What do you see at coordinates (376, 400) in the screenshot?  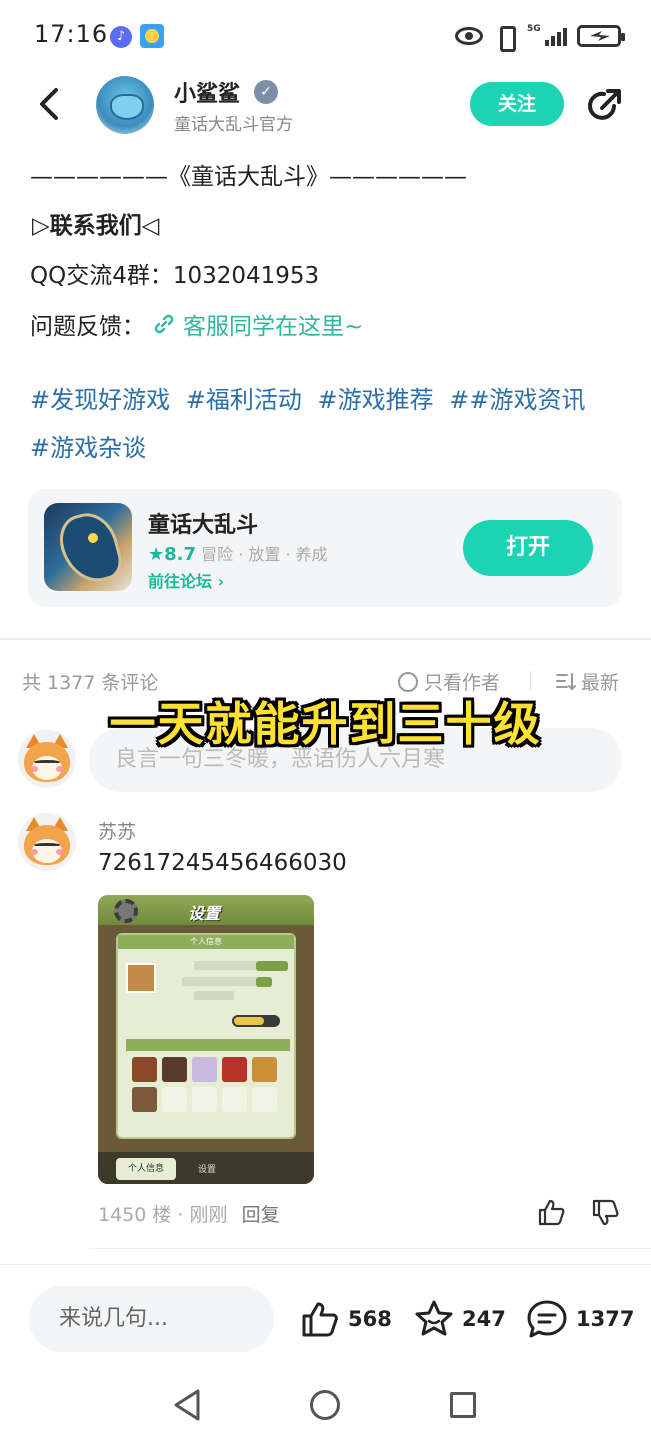 I see `tag-game-recommend: #游戏推荐` at bounding box center [376, 400].